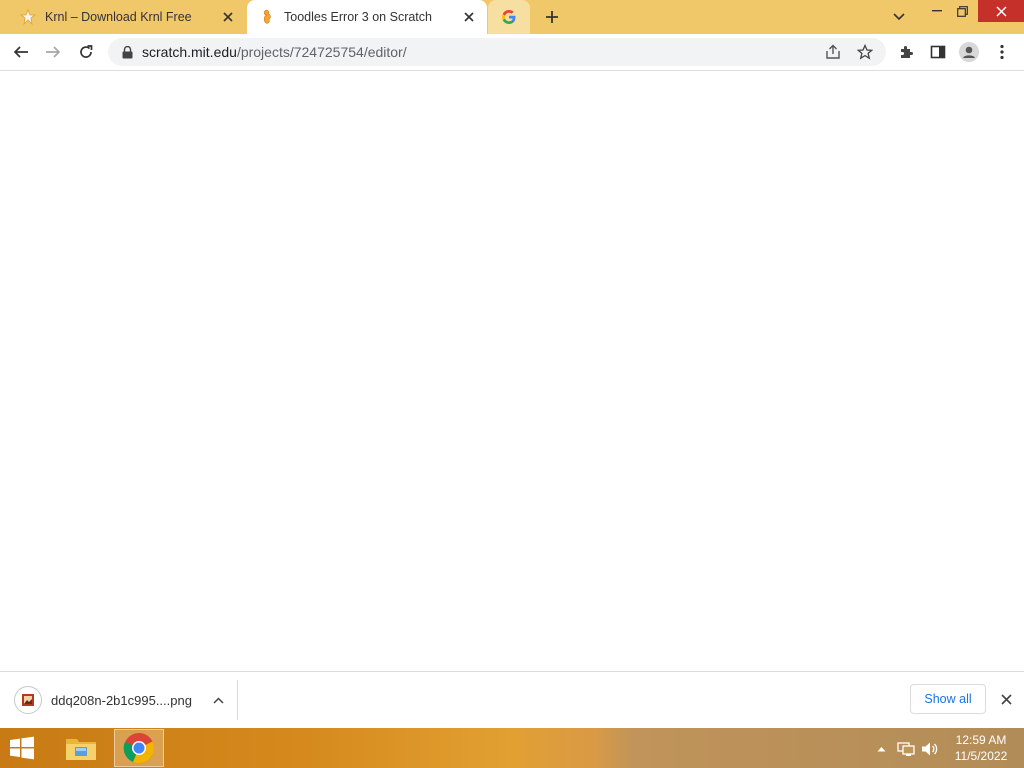 The width and height of the screenshot is (1024, 768). I want to click on tab-title: Toodles Error 3 on Scratch, so click(358, 17).